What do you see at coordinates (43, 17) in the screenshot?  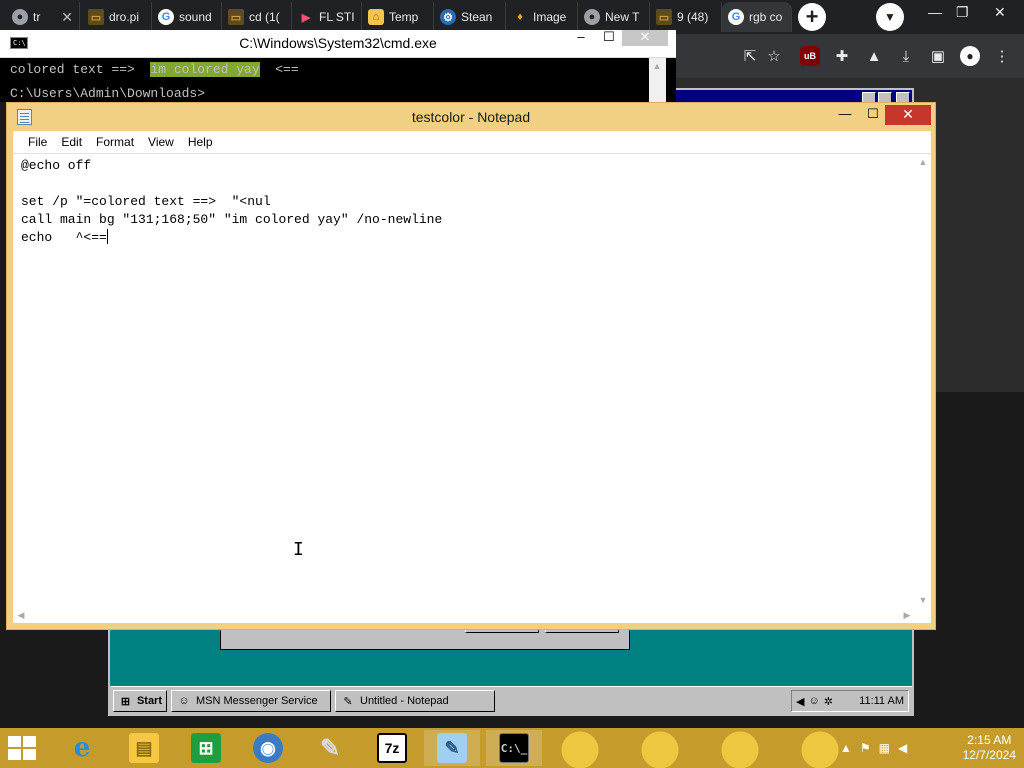 I see `browser-tab-1: ● tr ✕` at bounding box center [43, 17].